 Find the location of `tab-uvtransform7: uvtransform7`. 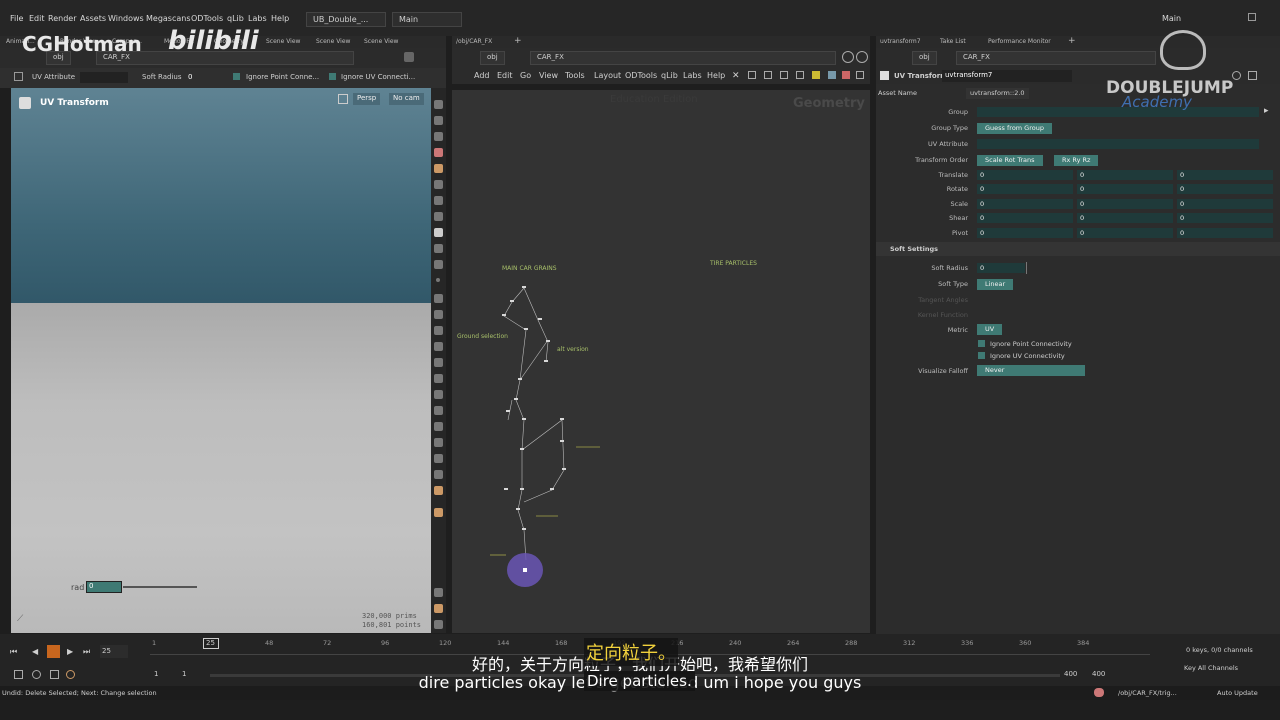

tab-uvtransform7: uvtransform7 is located at coordinates (900, 41).